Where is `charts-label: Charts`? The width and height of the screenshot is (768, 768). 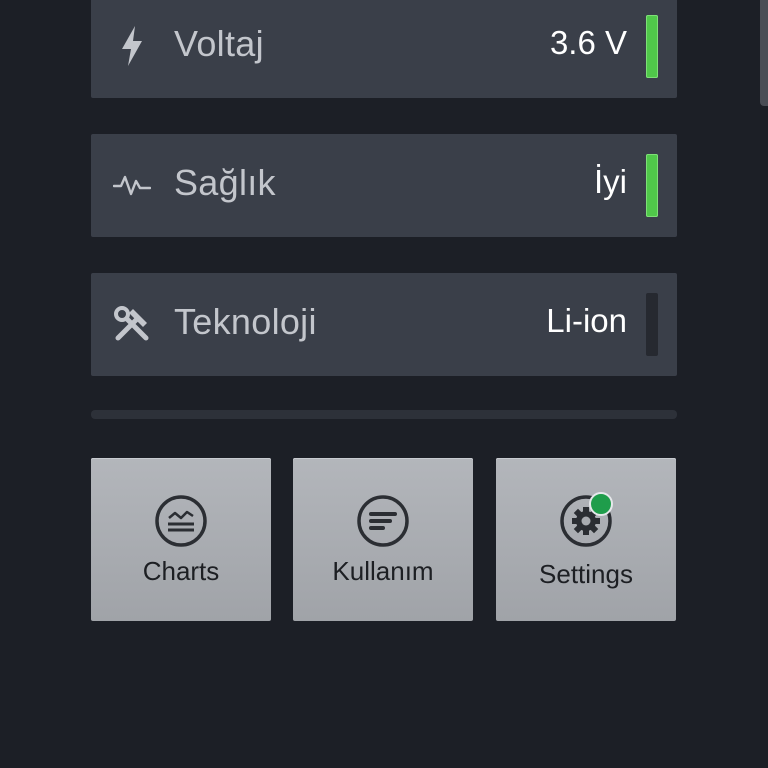 charts-label: Charts is located at coordinates (181, 571).